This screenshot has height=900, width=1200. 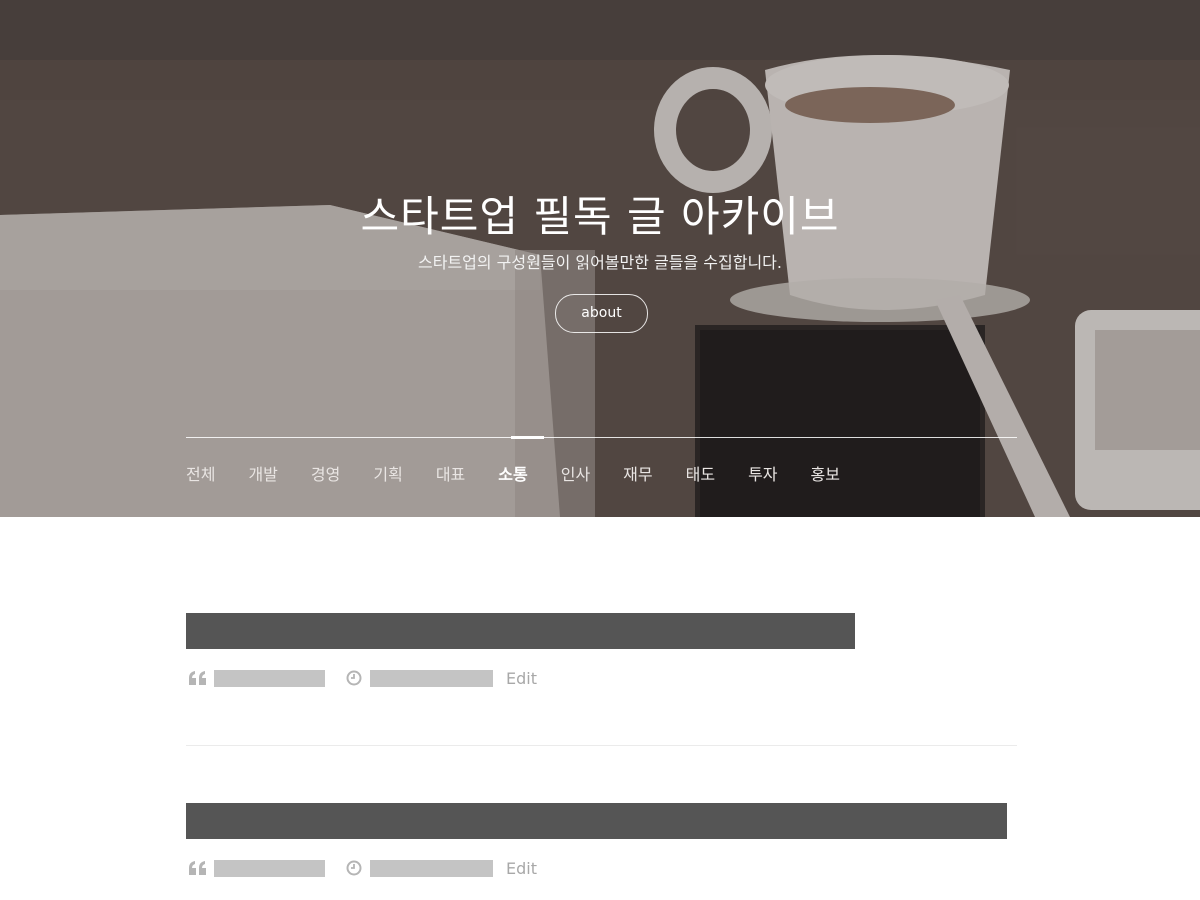 What do you see at coordinates (700, 475) in the screenshot?
I see `nav-item-attitude: 태도` at bounding box center [700, 475].